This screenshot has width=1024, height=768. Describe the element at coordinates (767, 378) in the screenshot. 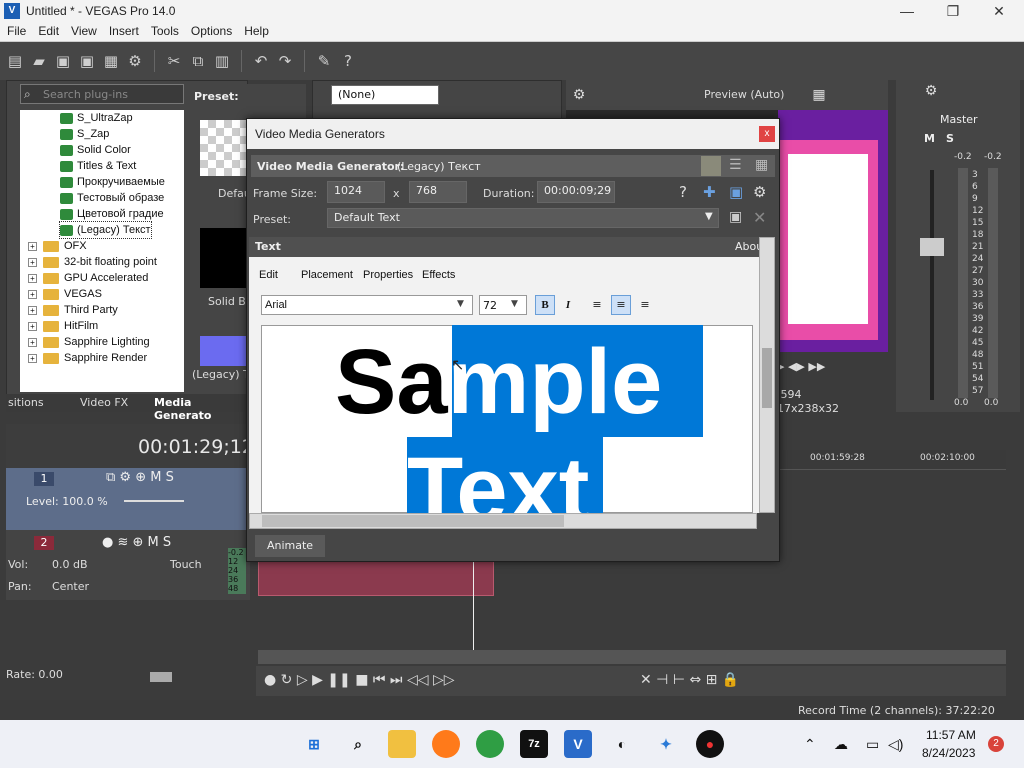

I see `vscroll-thumb` at that location.